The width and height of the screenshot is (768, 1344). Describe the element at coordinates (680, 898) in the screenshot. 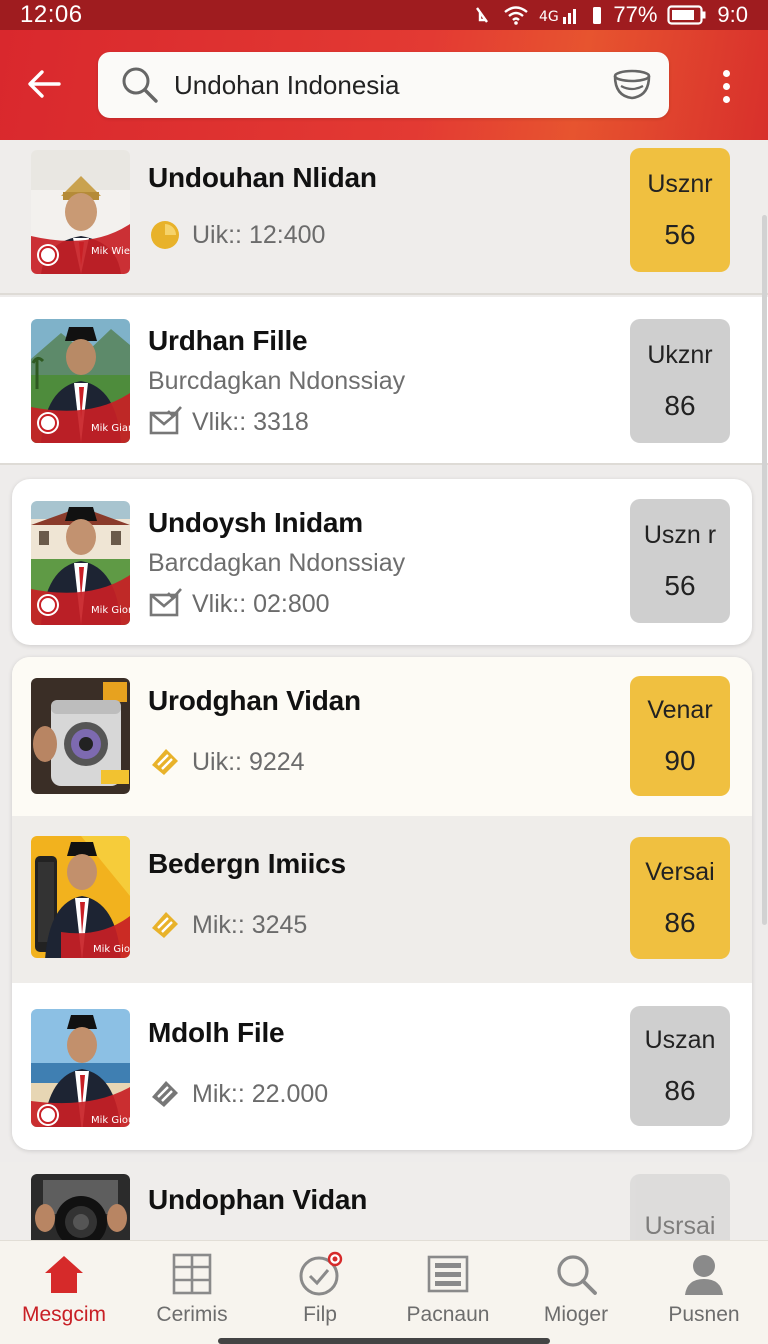

I see `version-badge: Versai 86` at that location.